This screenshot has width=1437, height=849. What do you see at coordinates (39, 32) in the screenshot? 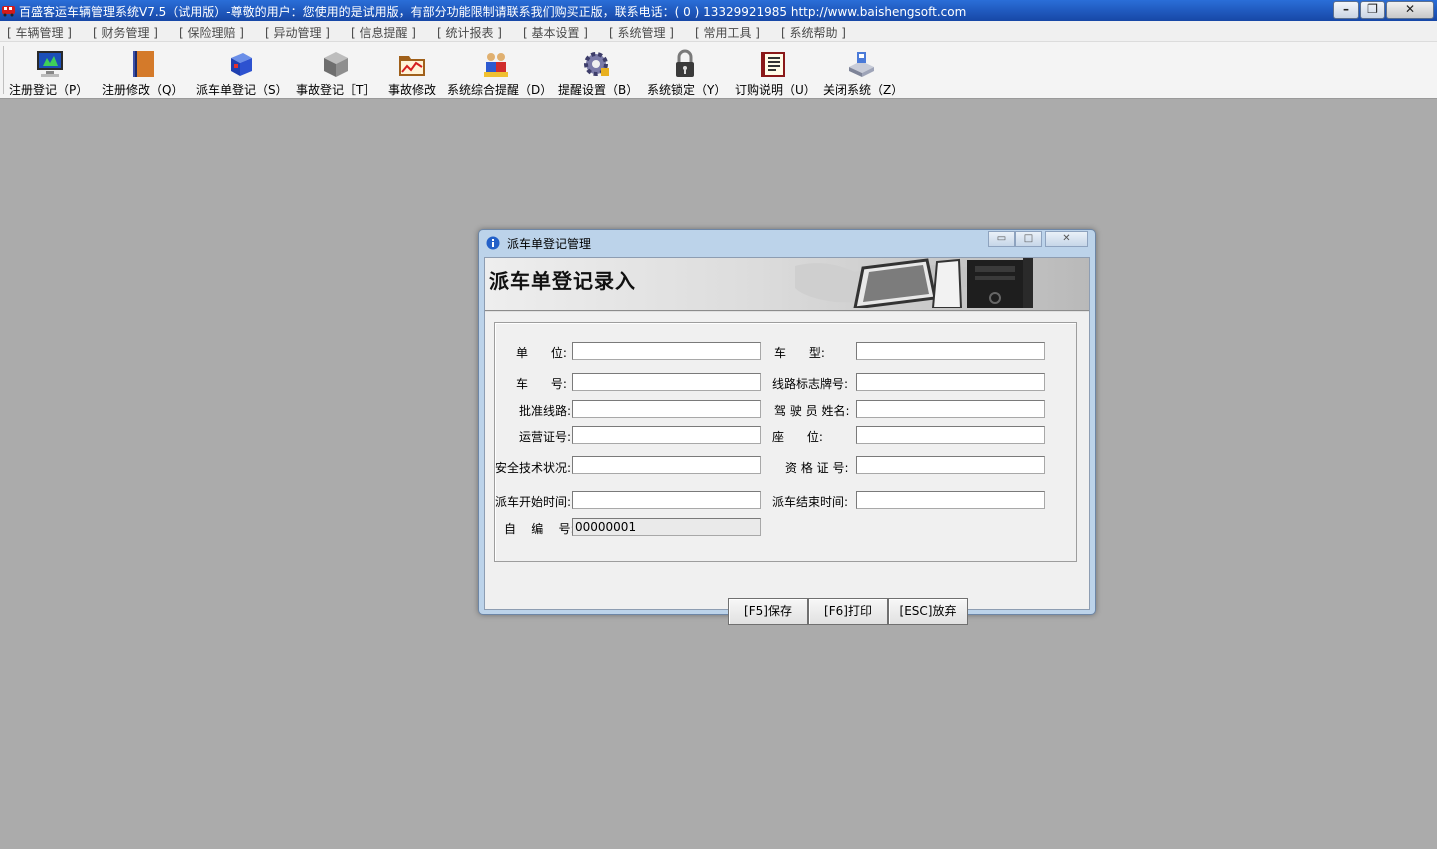
I see `menu-vehicle: [ 车辆管理 ]` at bounding box center [39, 32].